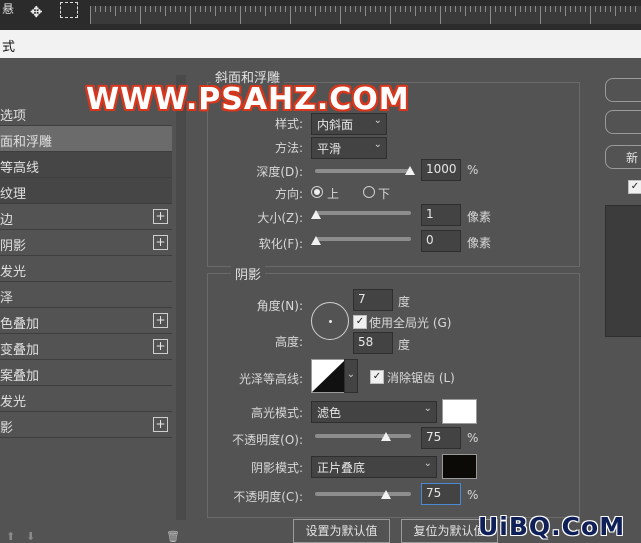 This screenshot has width=641, height=543. I want to click on direction-down-radio, so click(369, 192).